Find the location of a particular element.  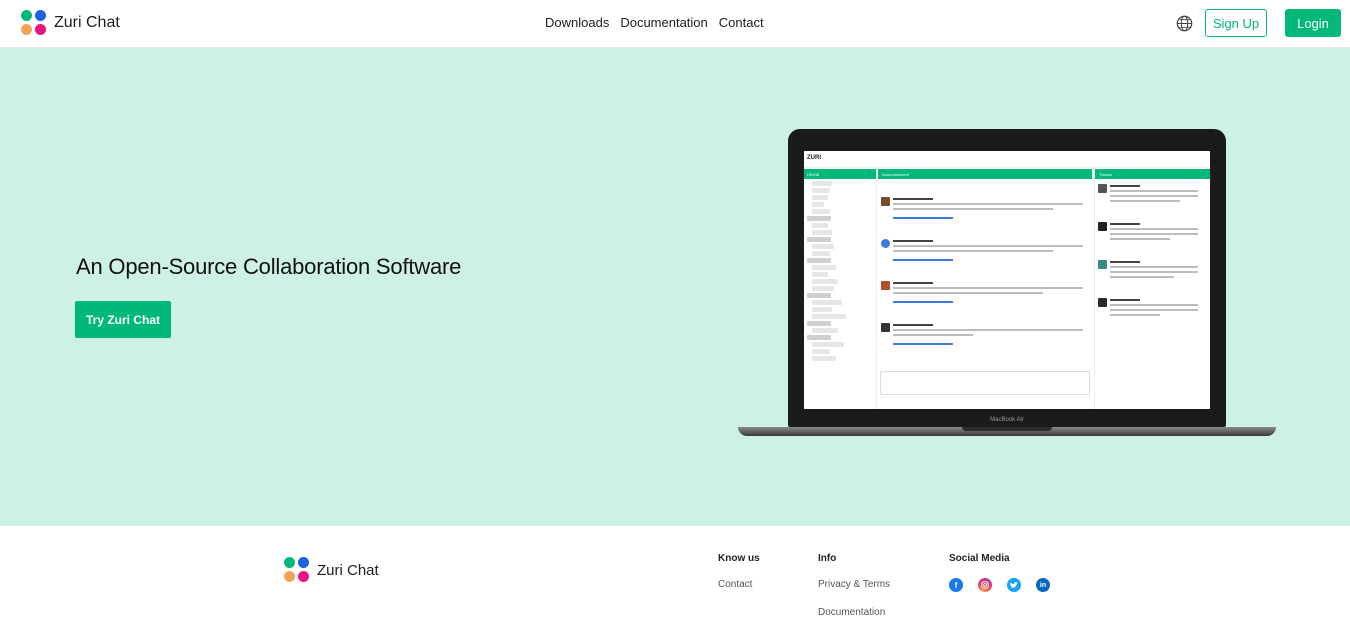

app-screenshot: ZURI HNGi8 Announcement Thread is located at coordinates (1007, 280).